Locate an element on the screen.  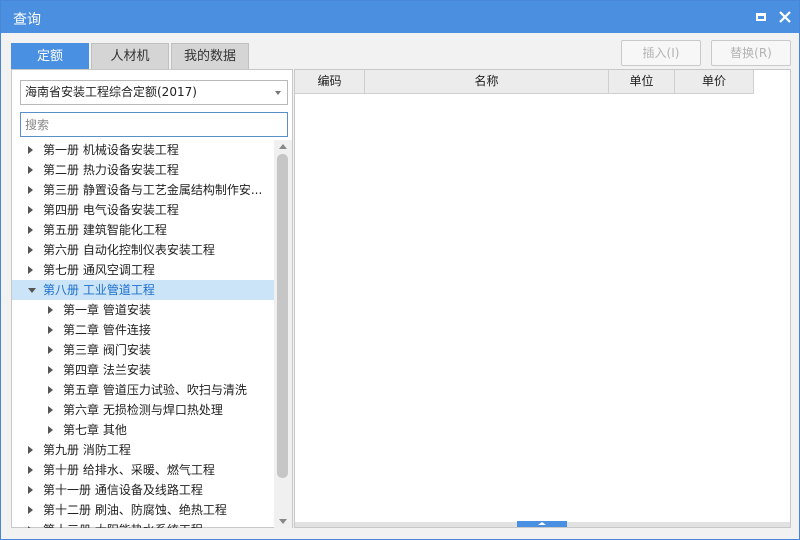
tree-item-chapter: 第一章 管道安装 is located at coordinates (143, 310).